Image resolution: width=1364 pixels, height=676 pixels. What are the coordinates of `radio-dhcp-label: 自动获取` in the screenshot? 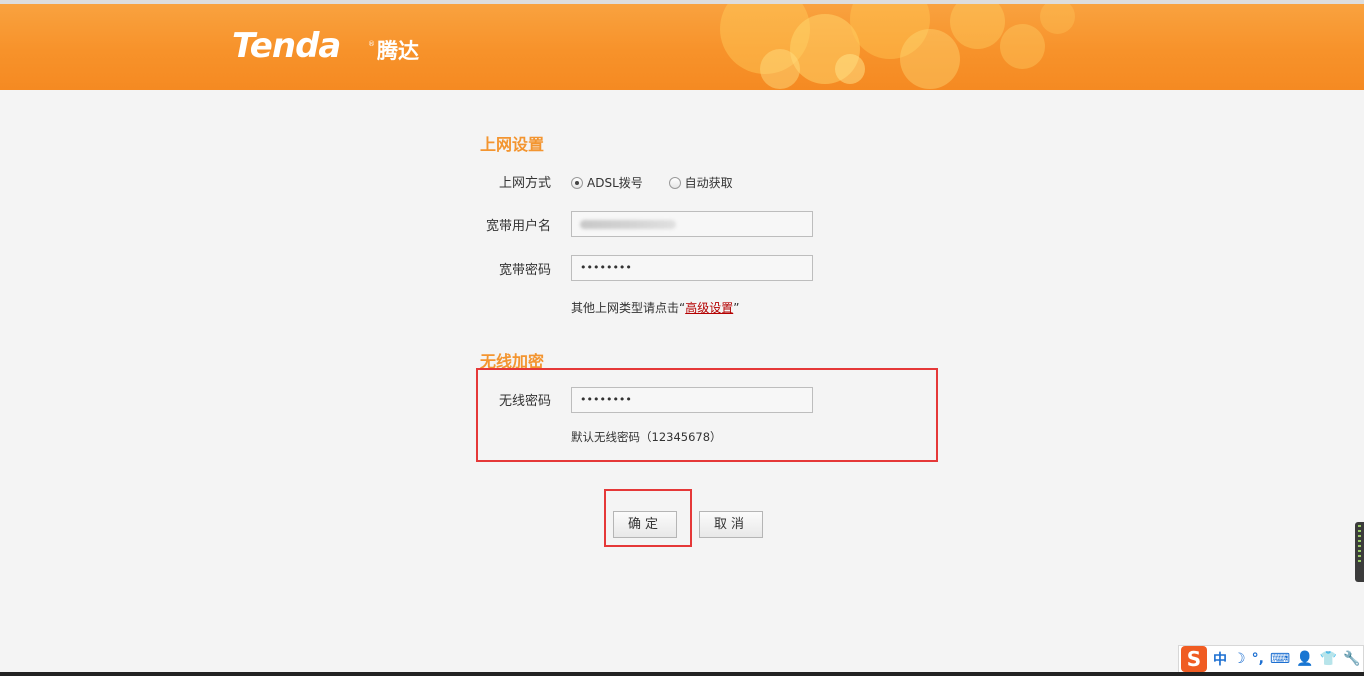 It's located at (708, 183).